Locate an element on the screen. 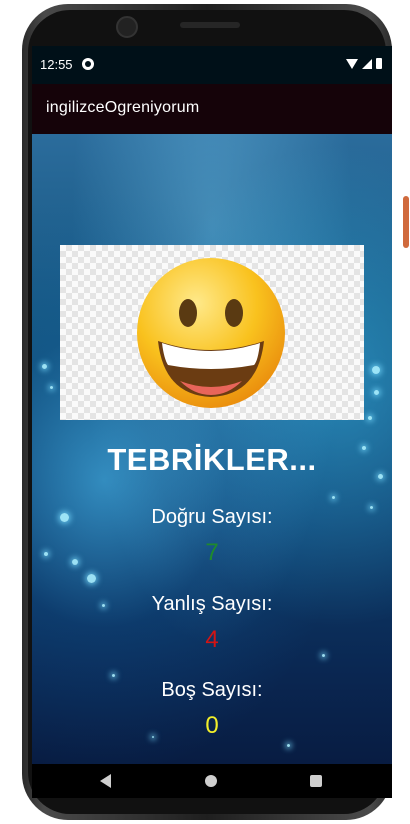 The width and height of the screenshot is (410, 824). recent-apps-icon is located at coordinates (316, 781).